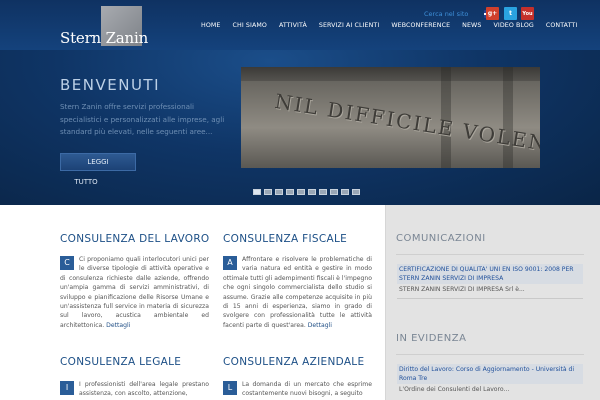 The height and width of the screenshot is (400, 600). What do you see at coordinates (135, 239) in the screenshot?
I see `section-title-lavoro: CONSULENZA DEL LAVORO` at bounding box center [135, 239].